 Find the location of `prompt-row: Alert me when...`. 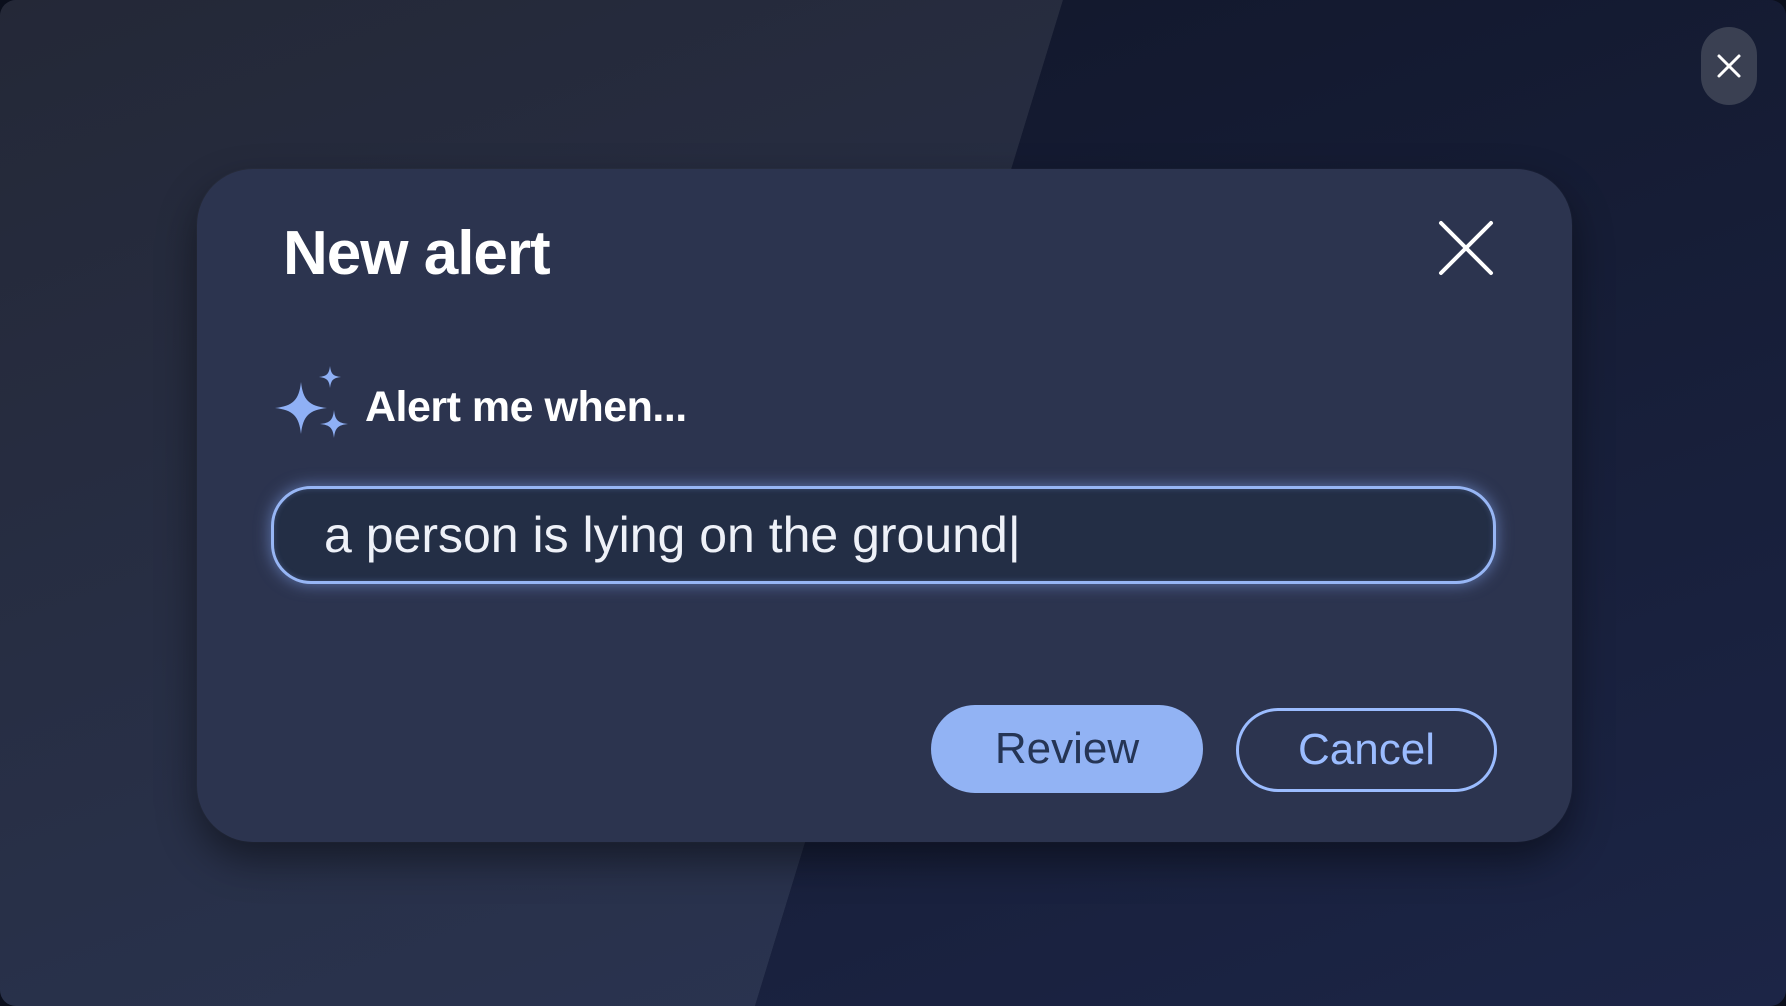

prompt-row: Alert me when... is located at coordinates (479, 407).